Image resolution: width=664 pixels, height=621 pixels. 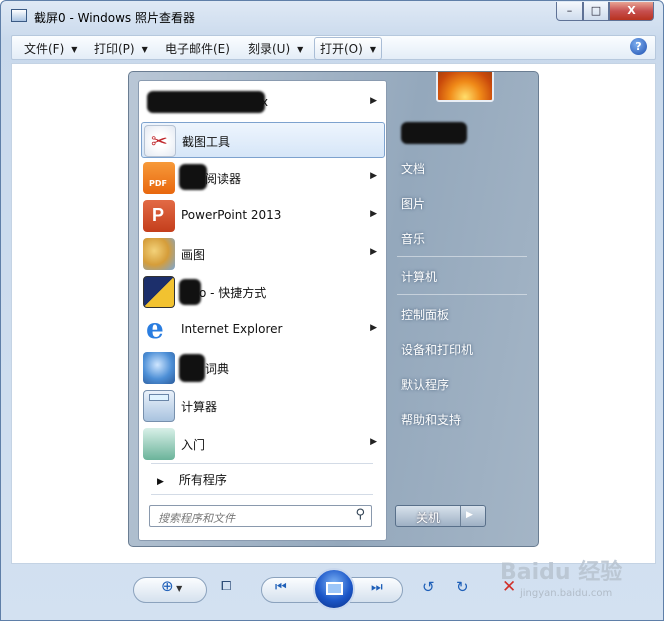 What do you see at coordinates (413, 168) in the screenshot?
I see `right-item-documents: 文档` at bounding box center [413, 168].